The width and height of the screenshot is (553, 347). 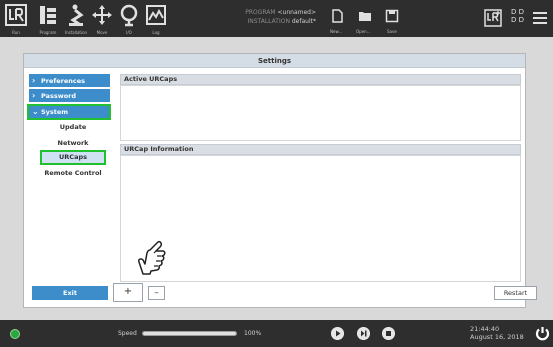 I want to click on nav-label-io: I/O, so click(x=129, y=32).